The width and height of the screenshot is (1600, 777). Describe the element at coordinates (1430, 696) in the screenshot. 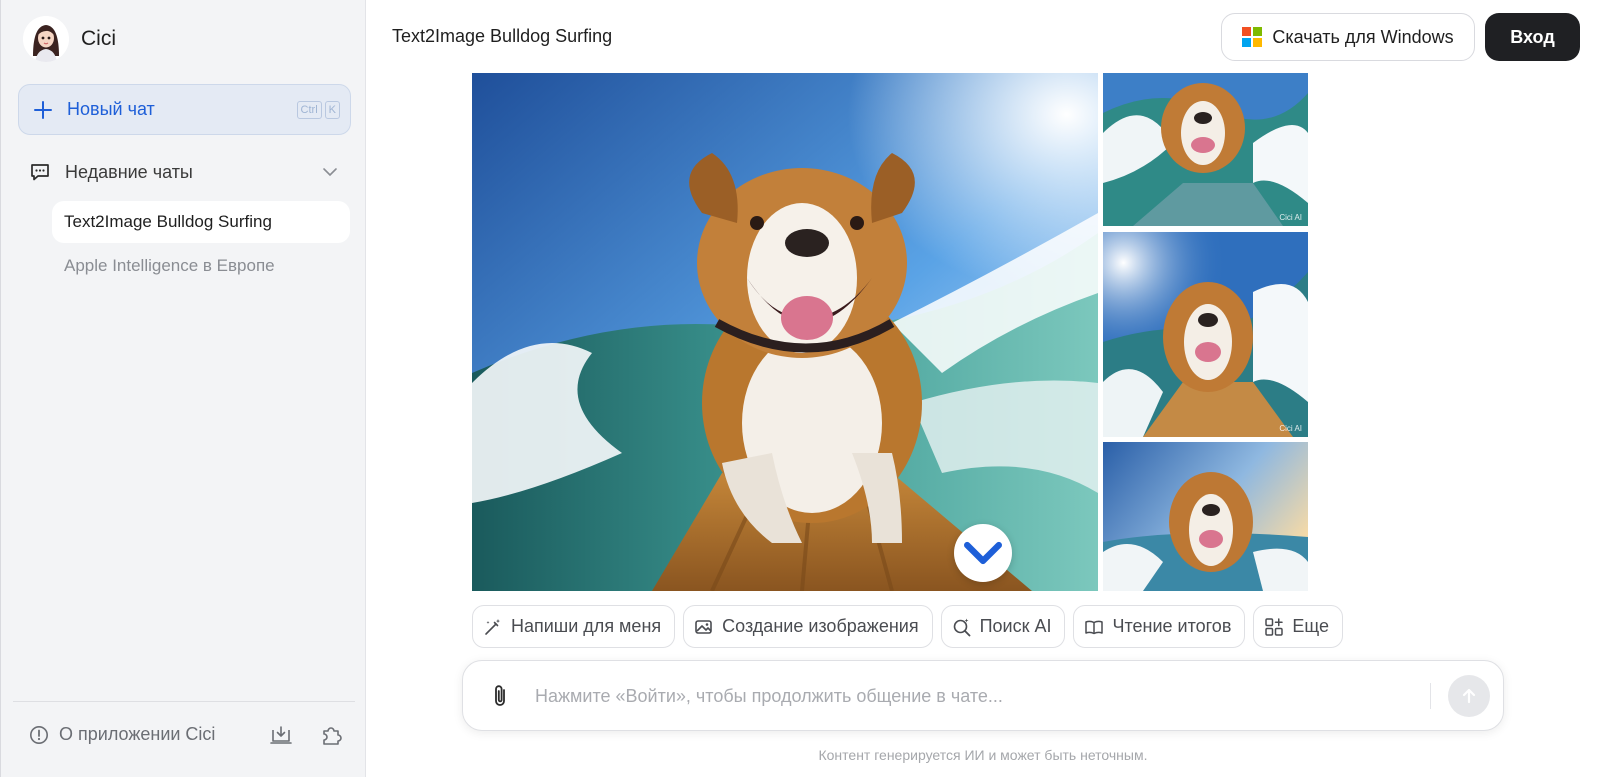

I see `divider` at that location.